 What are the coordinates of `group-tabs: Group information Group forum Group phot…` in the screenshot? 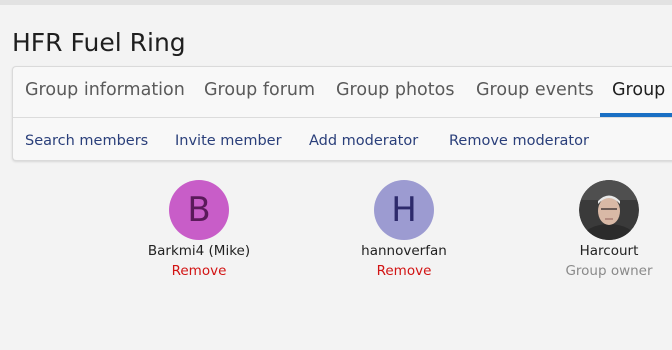 It's located at (342, 92).